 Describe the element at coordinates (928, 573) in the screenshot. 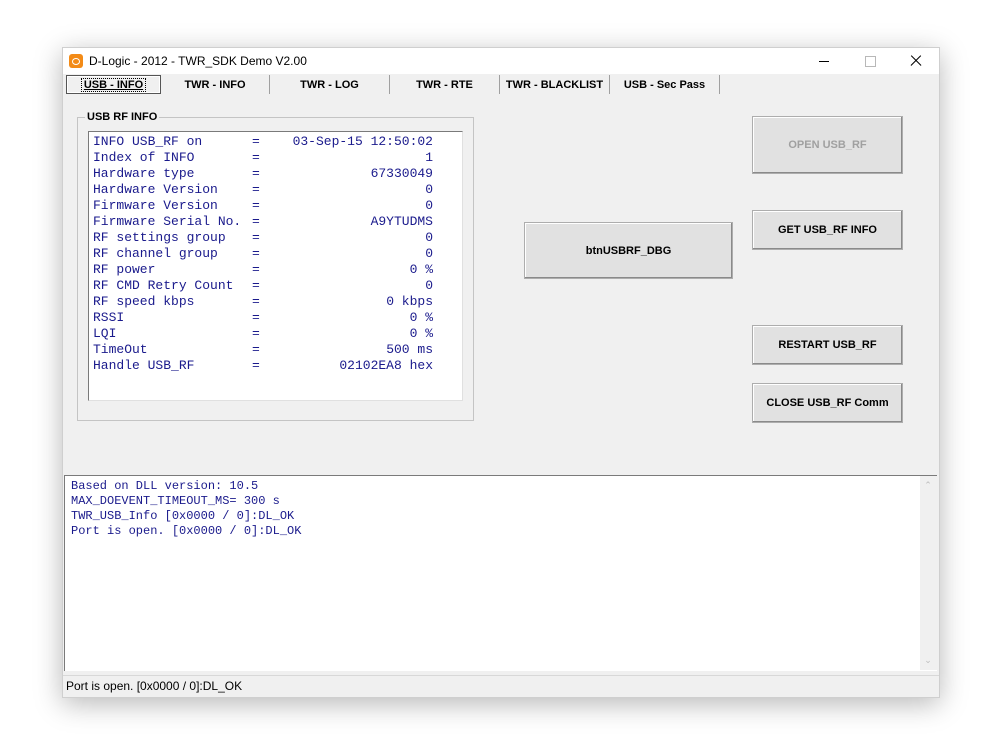

I see `log-scrollbar: ⌃ ⌄` at that location.